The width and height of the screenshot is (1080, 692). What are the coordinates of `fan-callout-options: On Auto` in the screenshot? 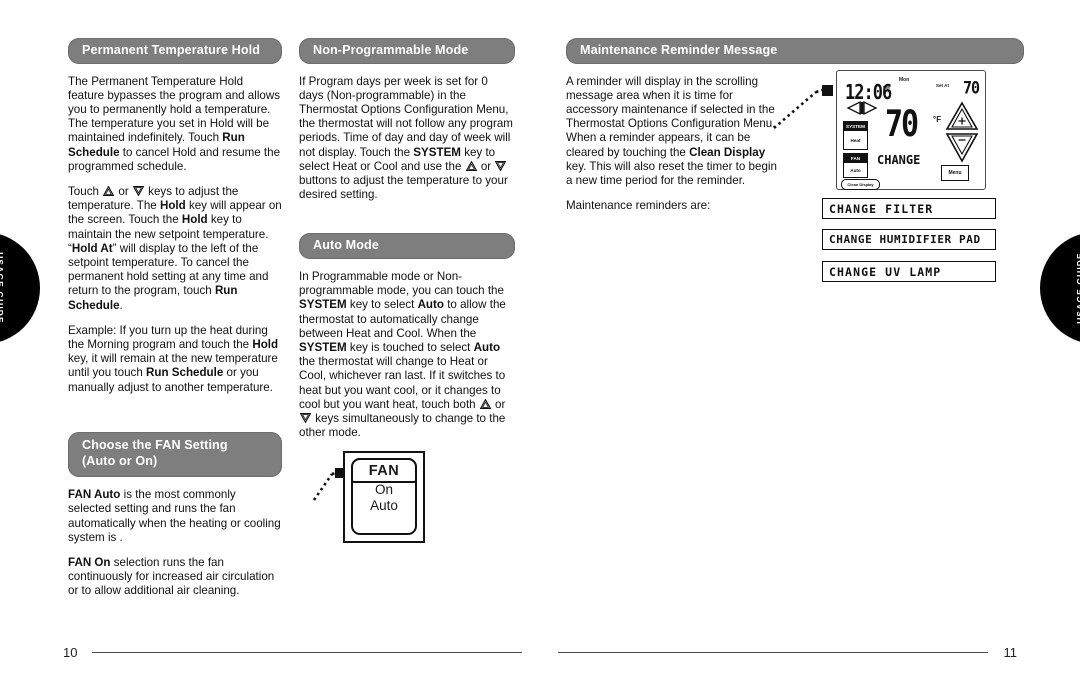 It's located at (384, 498).